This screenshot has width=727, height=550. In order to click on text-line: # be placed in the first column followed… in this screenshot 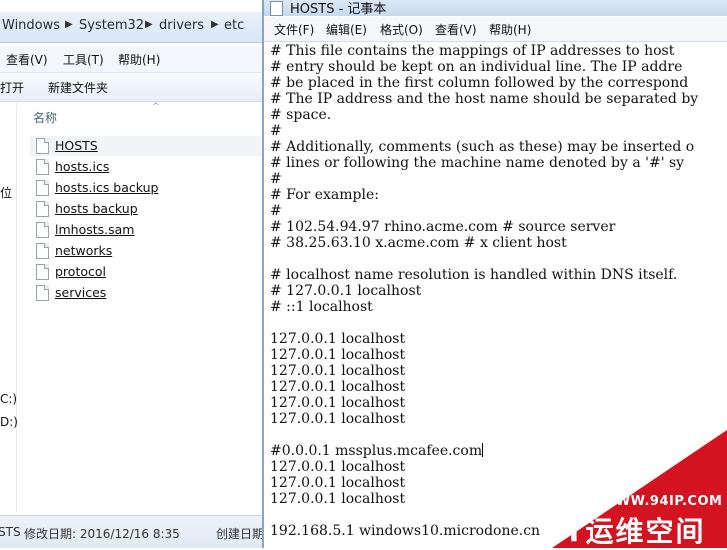, I will do `click(479, 83)`.